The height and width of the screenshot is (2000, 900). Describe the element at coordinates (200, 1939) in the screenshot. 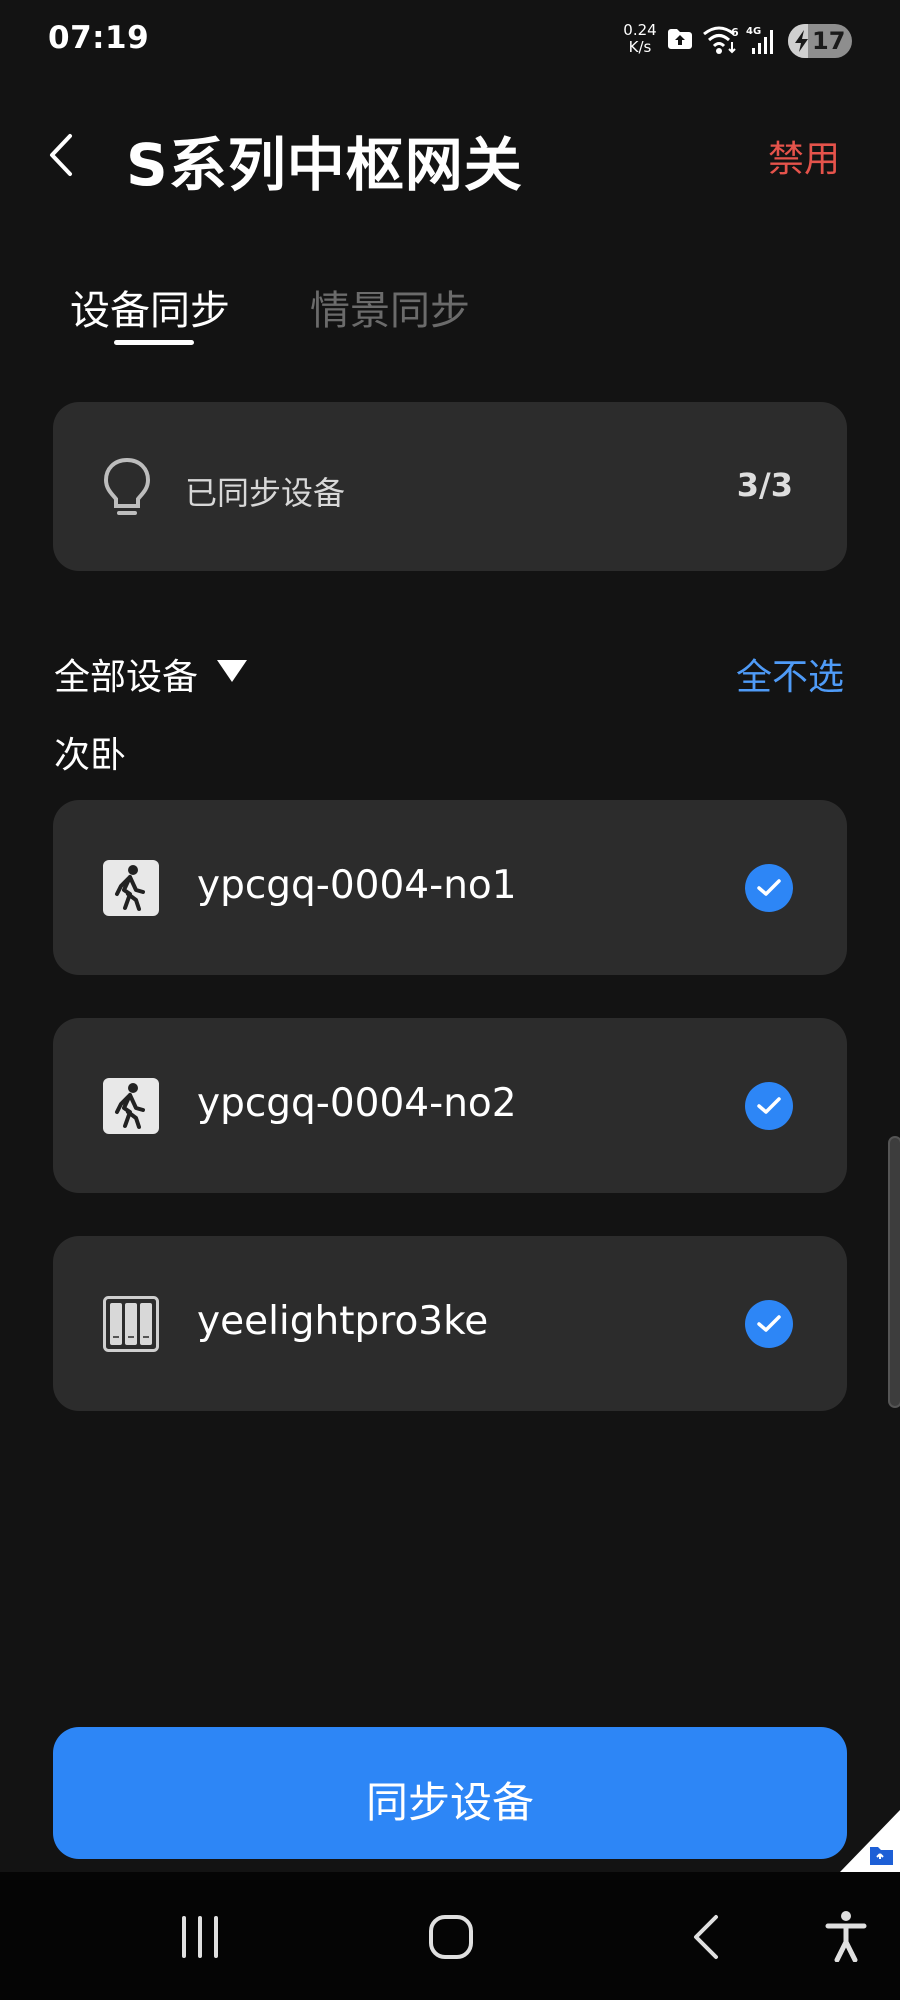

I see `recent-apps-icon` at that location.